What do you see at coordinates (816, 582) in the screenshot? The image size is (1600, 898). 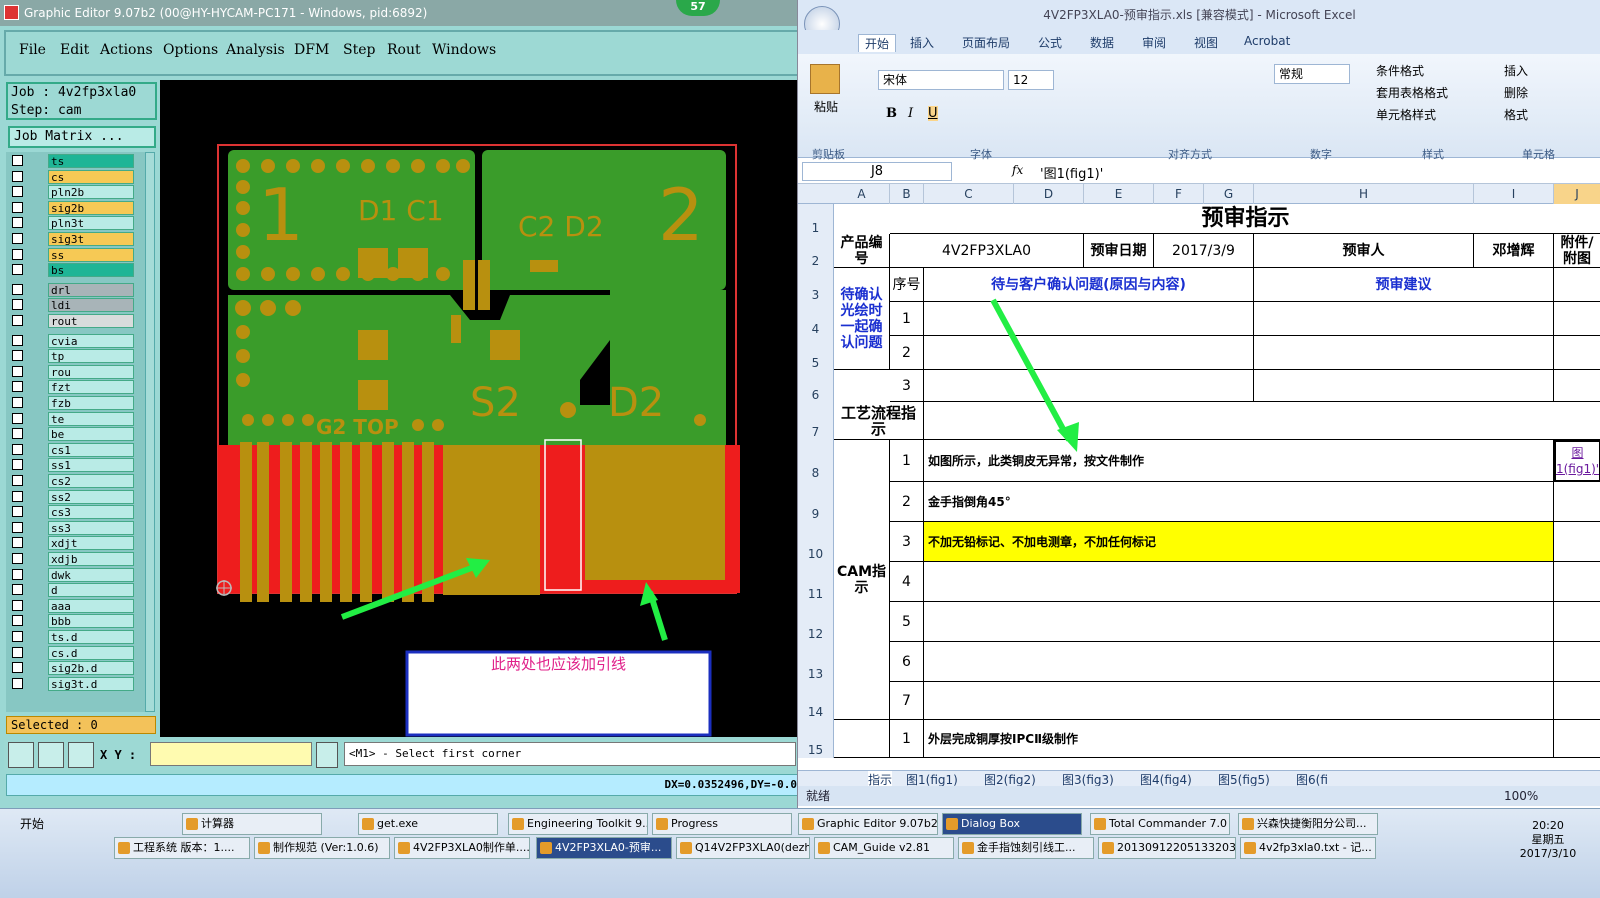 I see `row-header: 11` at bounding box center [816, 582].